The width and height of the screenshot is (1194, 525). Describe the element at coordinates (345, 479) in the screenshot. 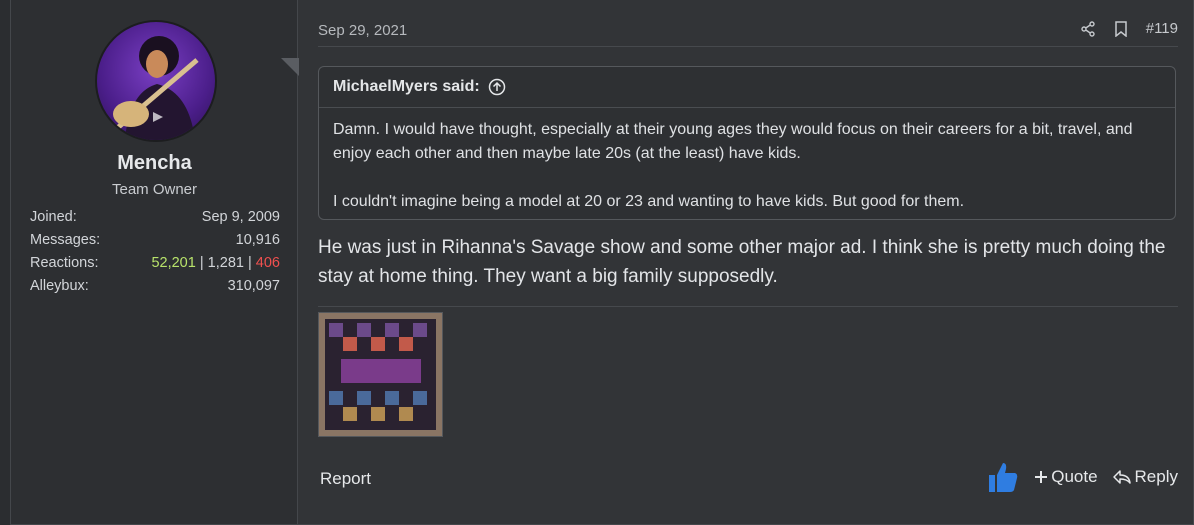

I see `report-link: Report` at that location.